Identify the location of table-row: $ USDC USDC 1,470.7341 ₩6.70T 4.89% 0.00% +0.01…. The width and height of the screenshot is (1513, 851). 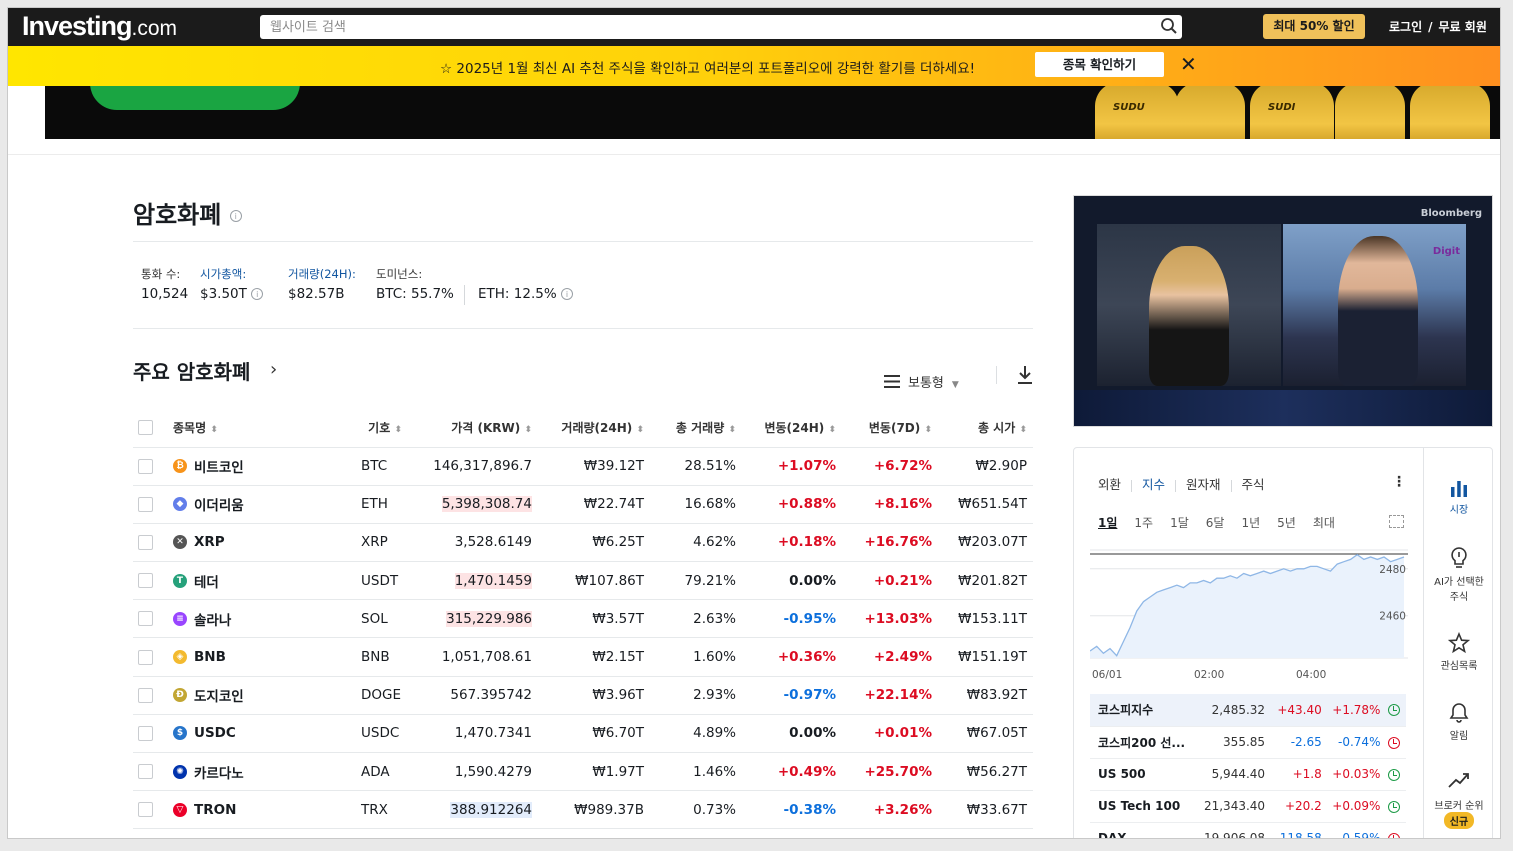
(583, 734).